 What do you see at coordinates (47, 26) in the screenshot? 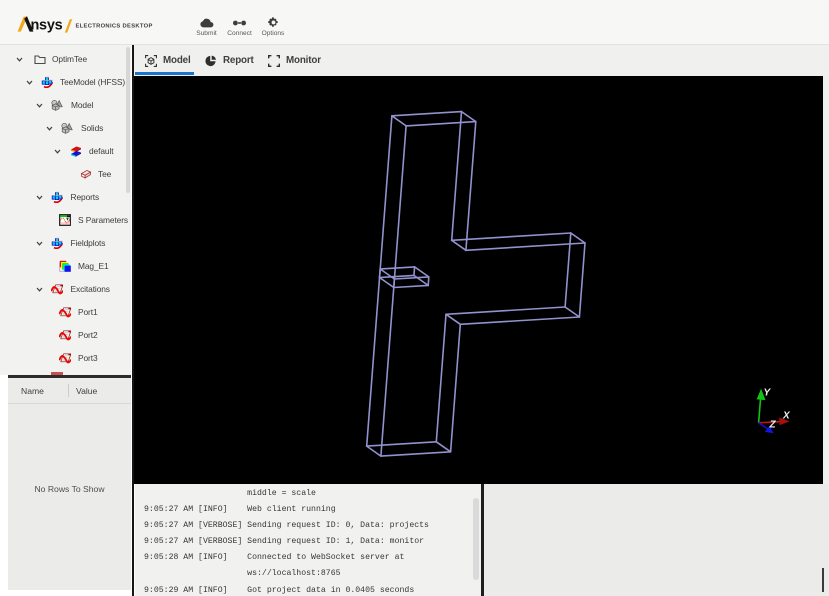
I see `svg-text: nsys` at bounding box center [47, 26].